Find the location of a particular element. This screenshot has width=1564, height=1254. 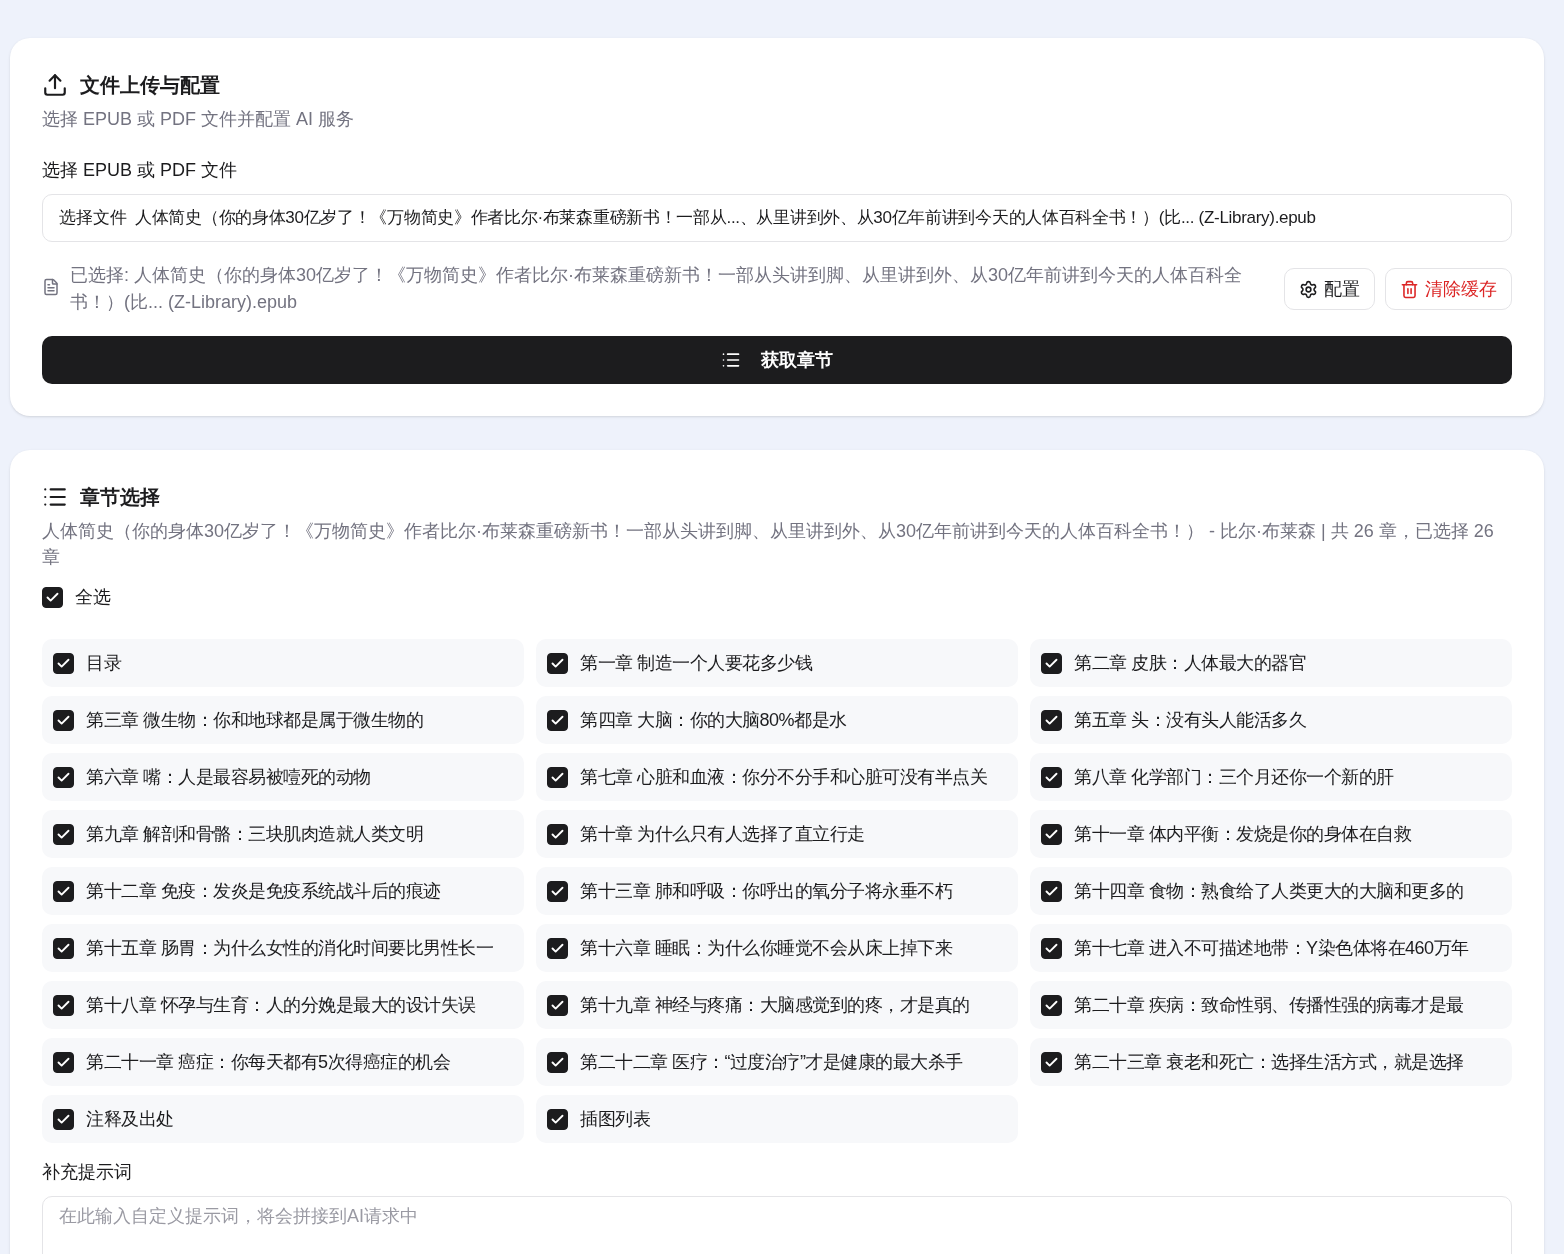

chapter-item: 第七章 心脏和血液：你分不分手和心脏可没有半点关 is located at coordinates (777, 777).